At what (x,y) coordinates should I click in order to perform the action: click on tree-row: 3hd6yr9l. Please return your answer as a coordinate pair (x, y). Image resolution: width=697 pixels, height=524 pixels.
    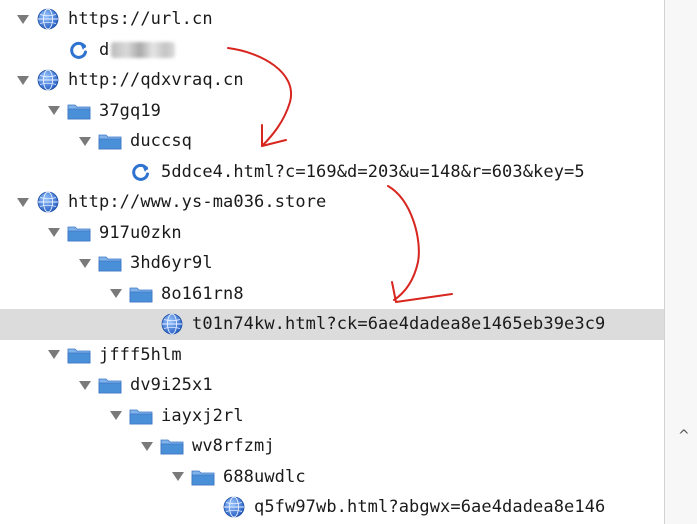
    Looking at the image, I should click on (332, 263).